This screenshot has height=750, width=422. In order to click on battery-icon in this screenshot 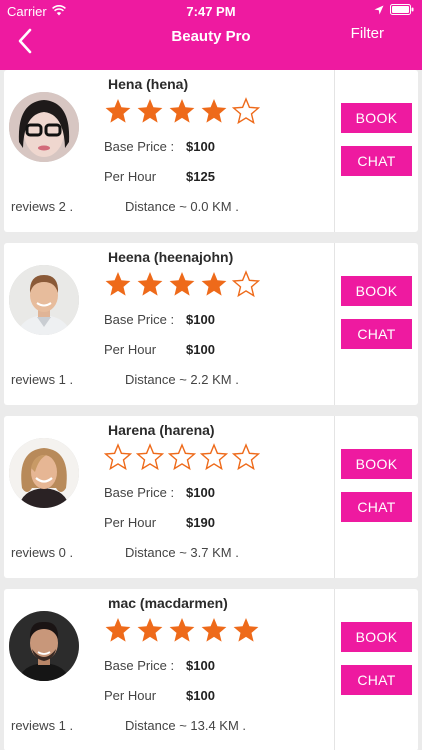, I will do `click(402, 10)`.